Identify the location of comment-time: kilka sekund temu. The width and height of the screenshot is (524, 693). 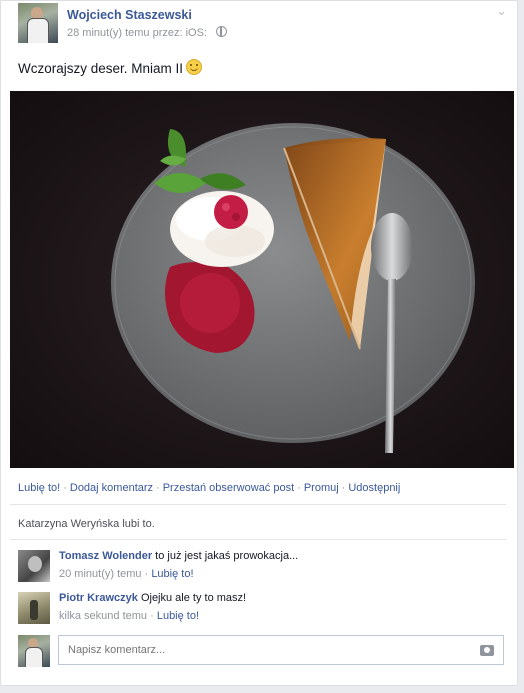
(103, 616).